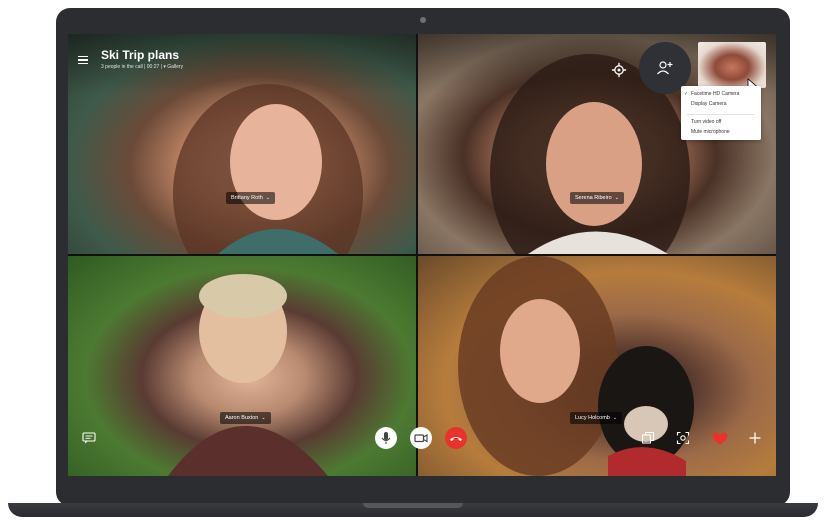  I want to click on participant-silhouette, so click(248, 375).